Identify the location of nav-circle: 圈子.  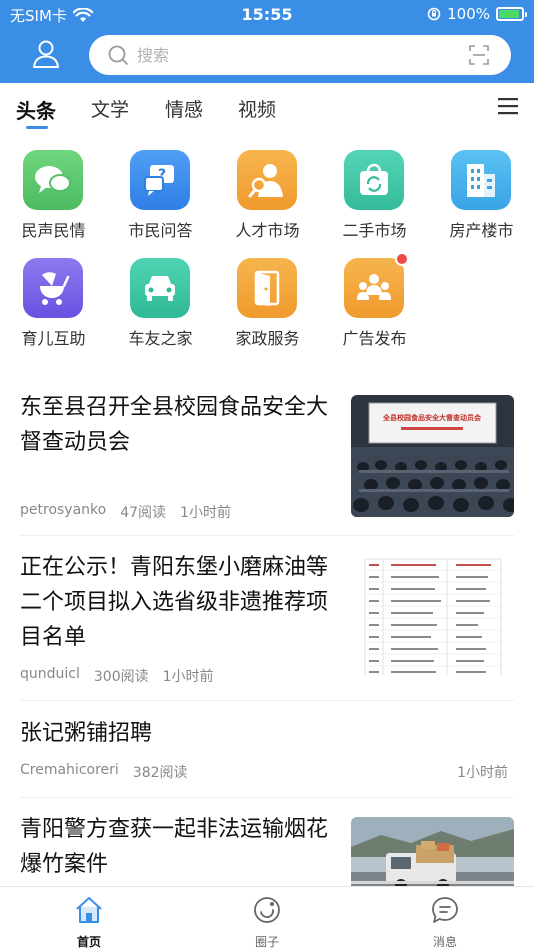
(267, 922).